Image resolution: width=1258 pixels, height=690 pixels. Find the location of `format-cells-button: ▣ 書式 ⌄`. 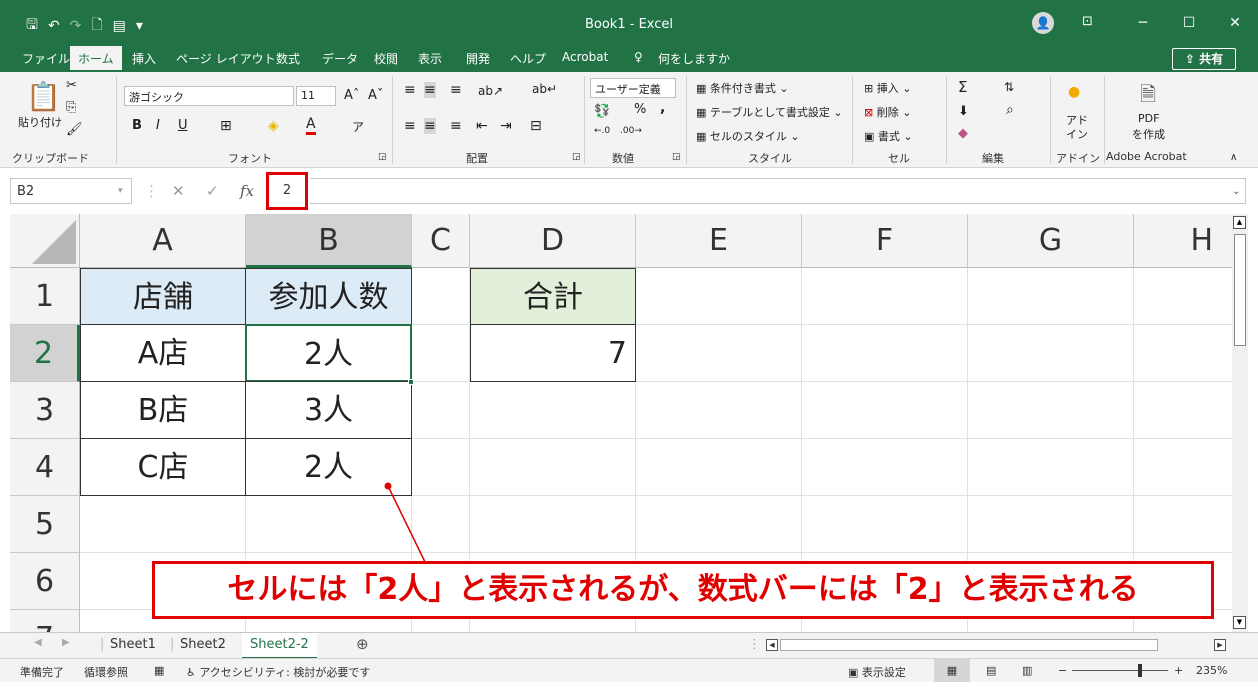

format-cells-button: ▣ 書式 ⌄ is located at coordinates (888, 136).